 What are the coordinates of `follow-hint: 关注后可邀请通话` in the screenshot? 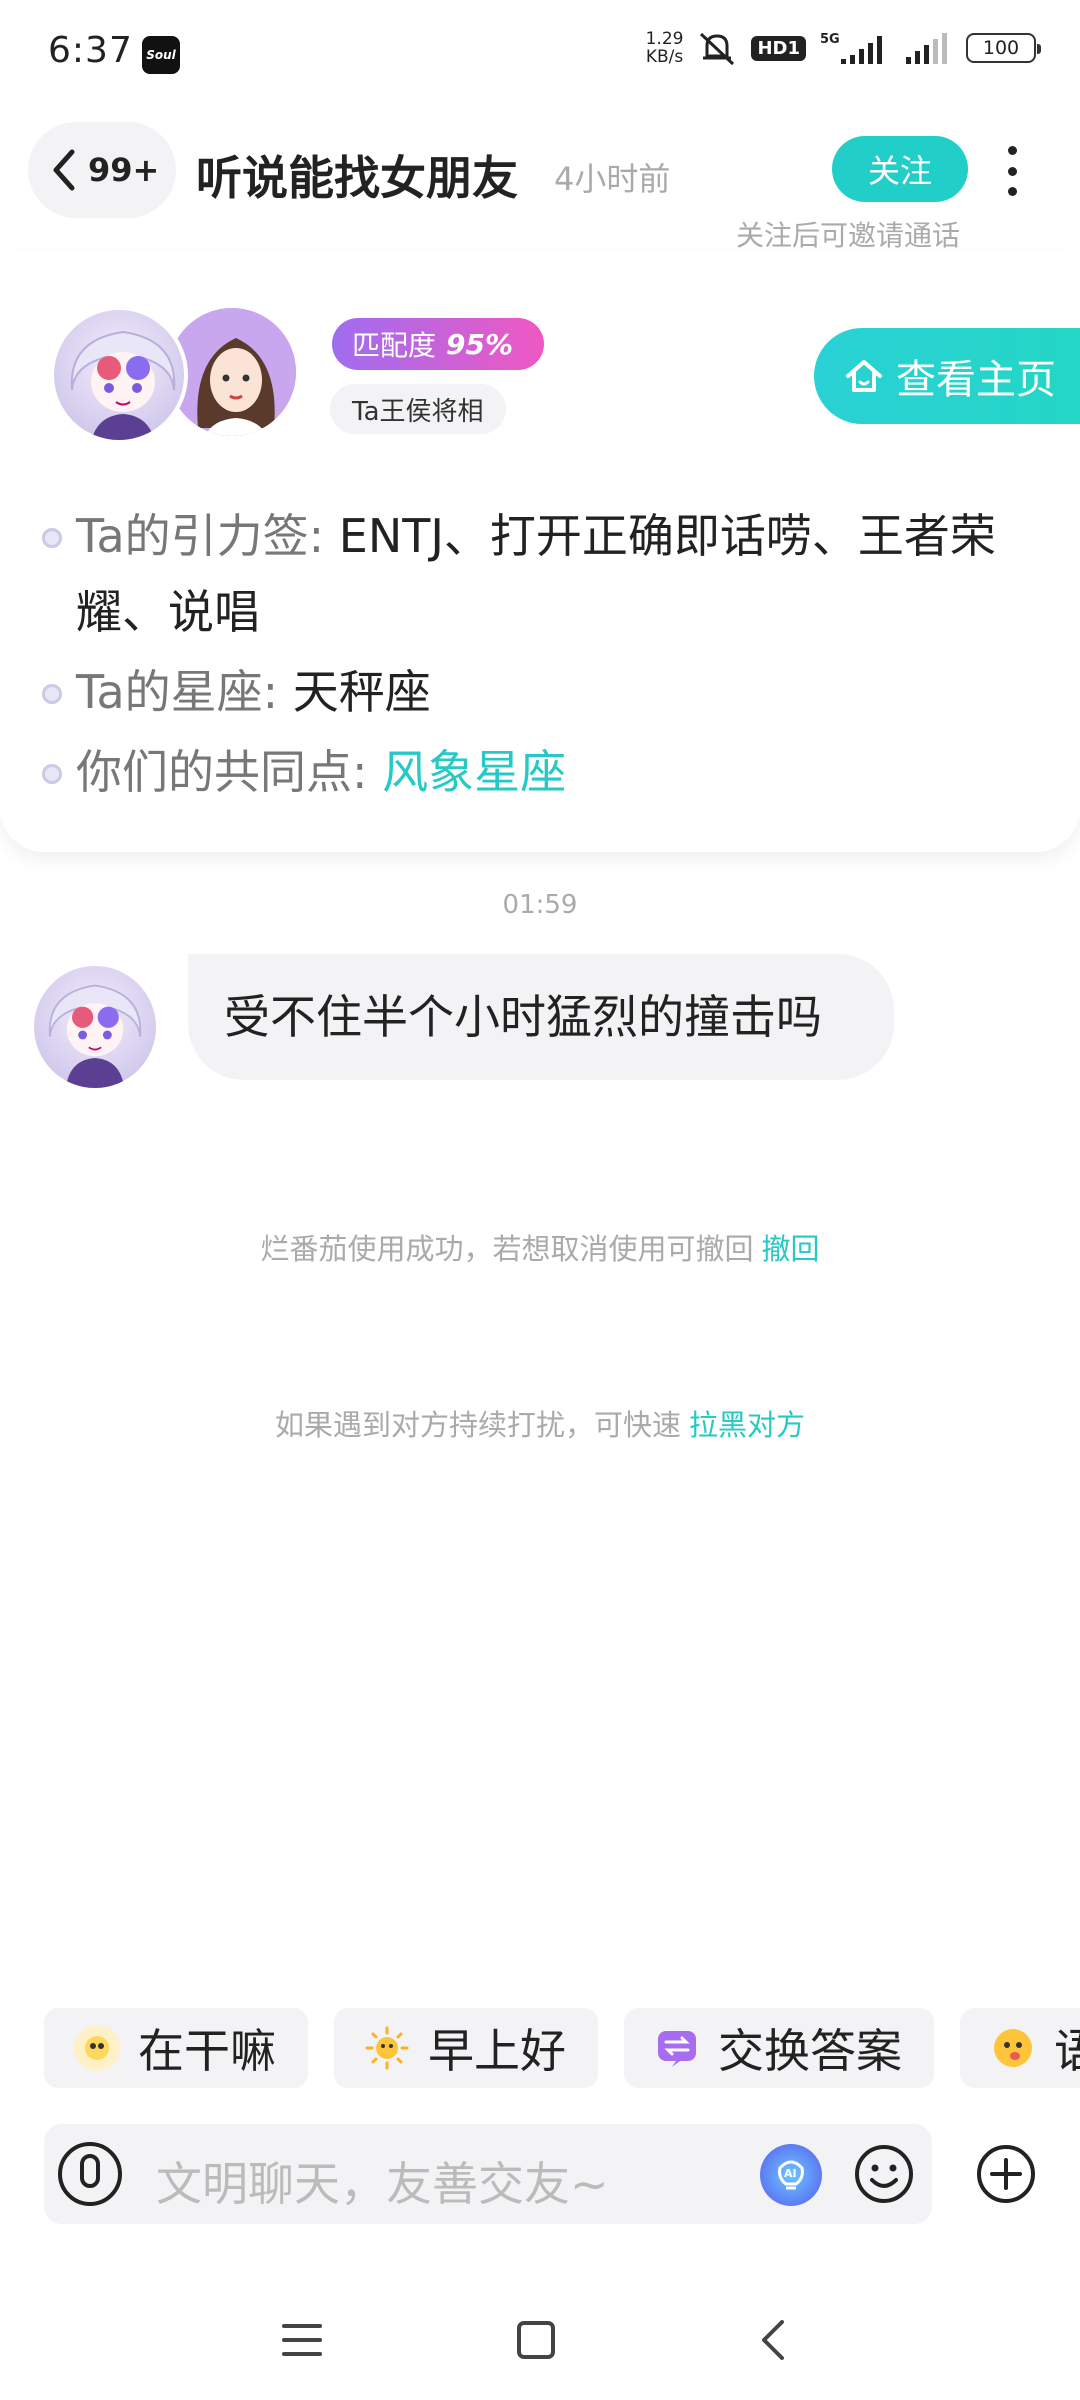 It's located at (848, 235).